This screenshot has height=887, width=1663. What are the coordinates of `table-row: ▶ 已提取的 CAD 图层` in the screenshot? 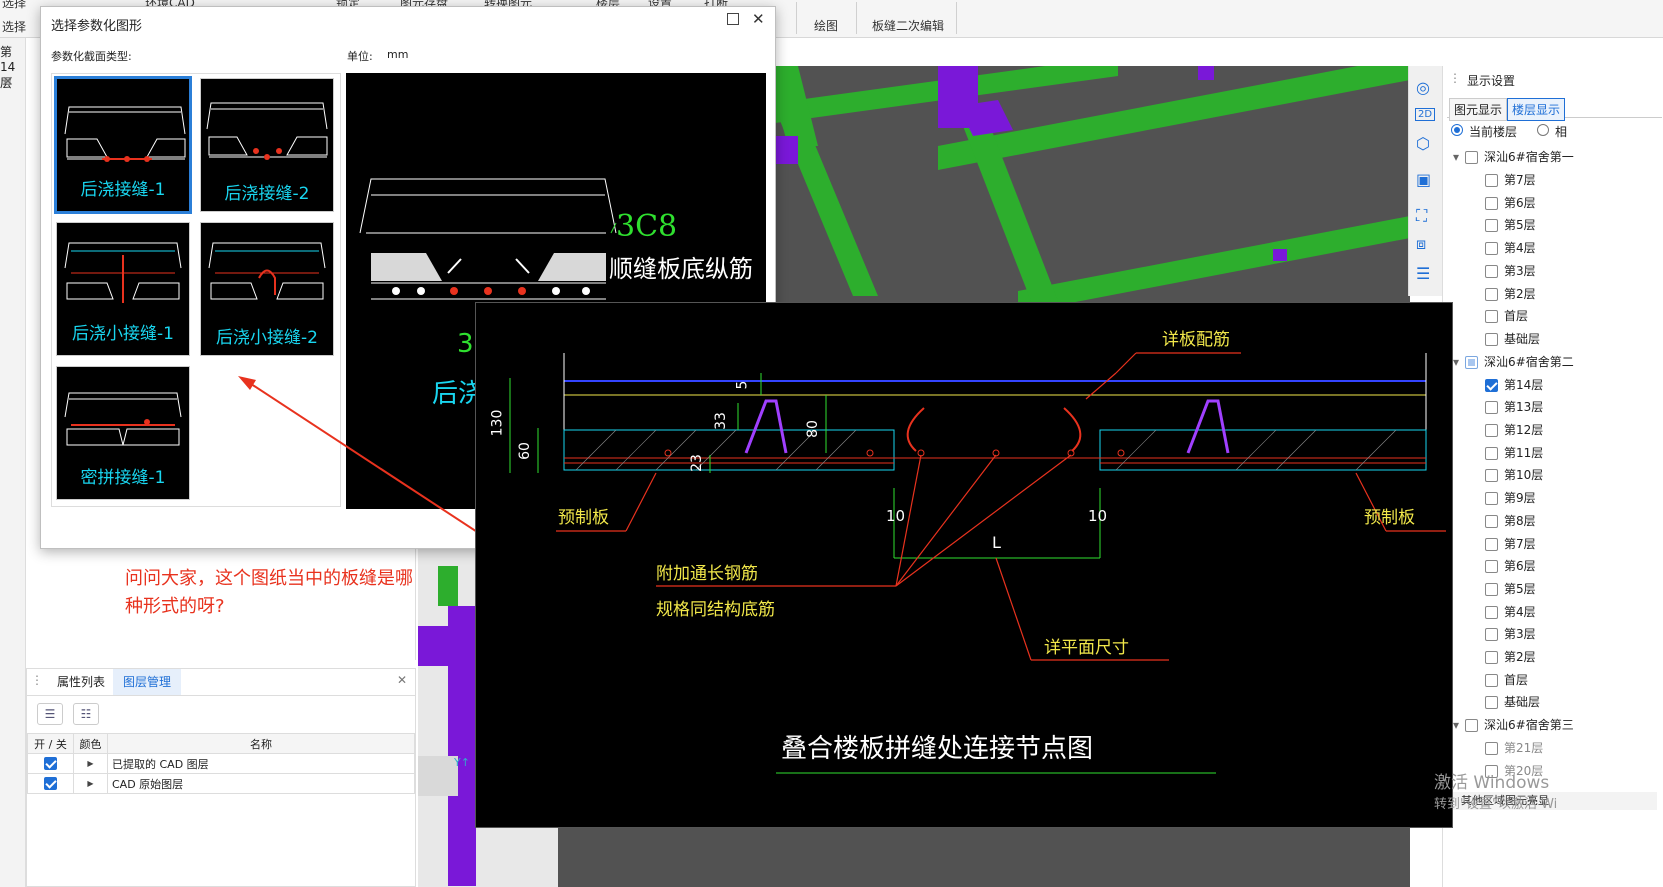 It's located at (221, 763).